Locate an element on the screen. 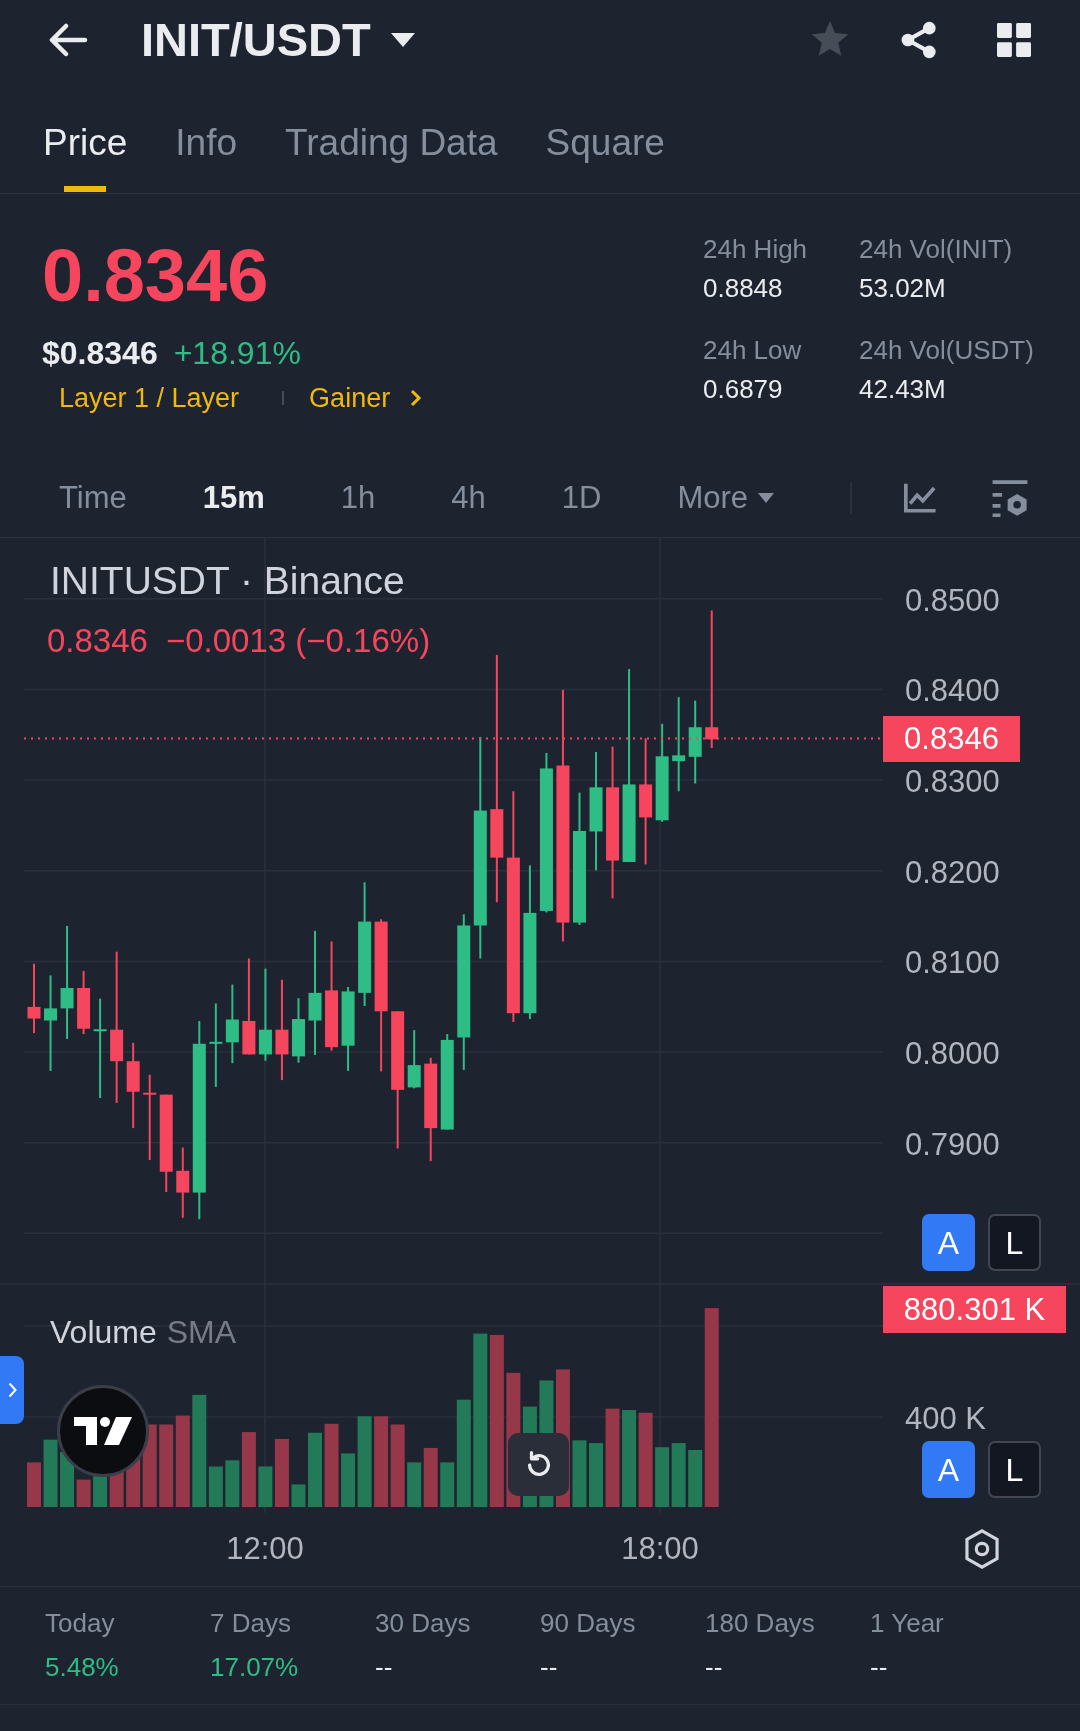  price-axis-label: 0.8000 is located at coordinates (952, 1054).